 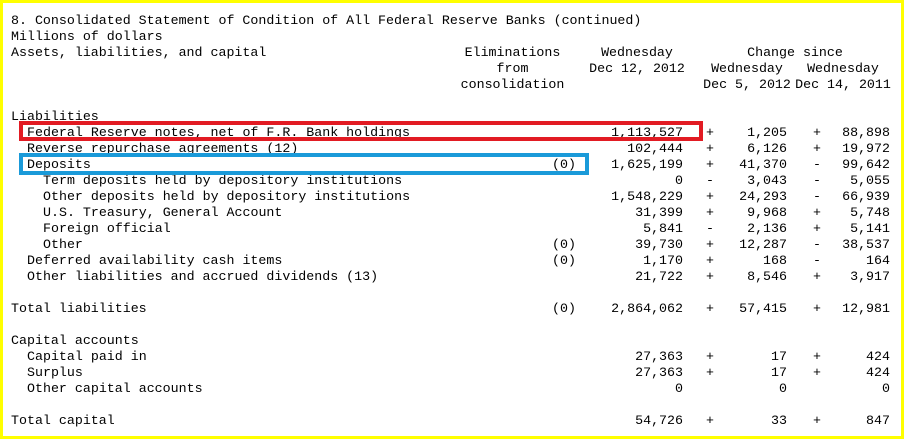 What do you see at coordinates (870, 180) in the screenshot?
I see `row-change-year: 5,055` at bounding box center [870, 180].